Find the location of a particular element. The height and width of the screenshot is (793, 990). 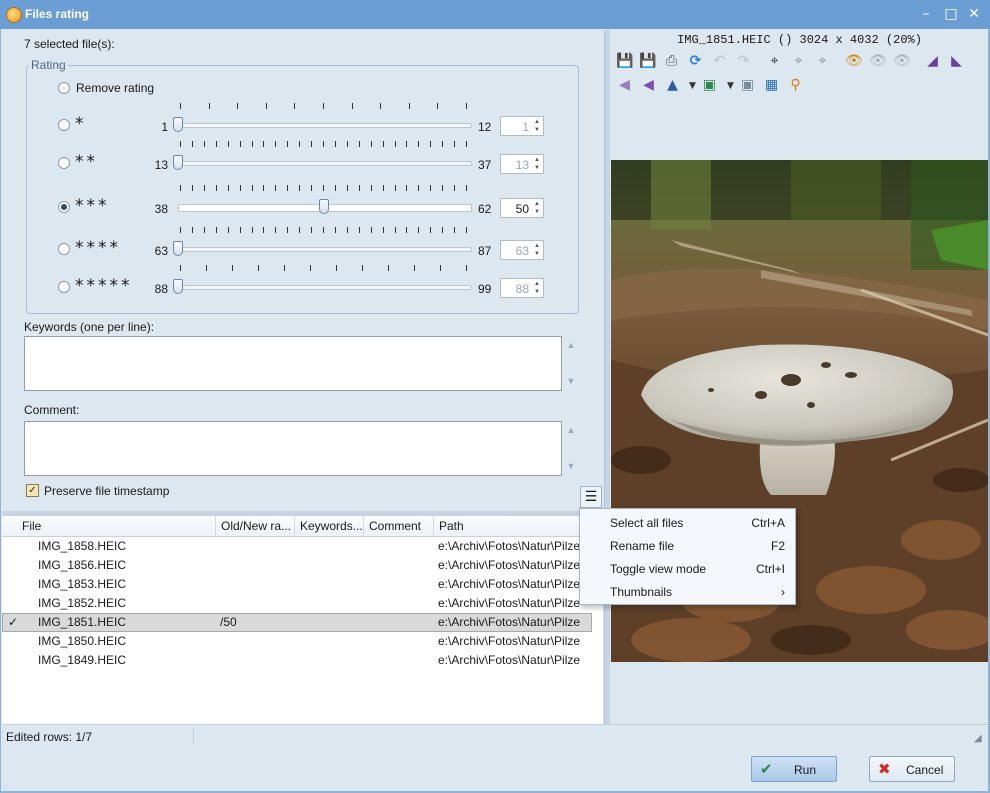

rating-stars-label: ** is located at coordinates (86, 162).